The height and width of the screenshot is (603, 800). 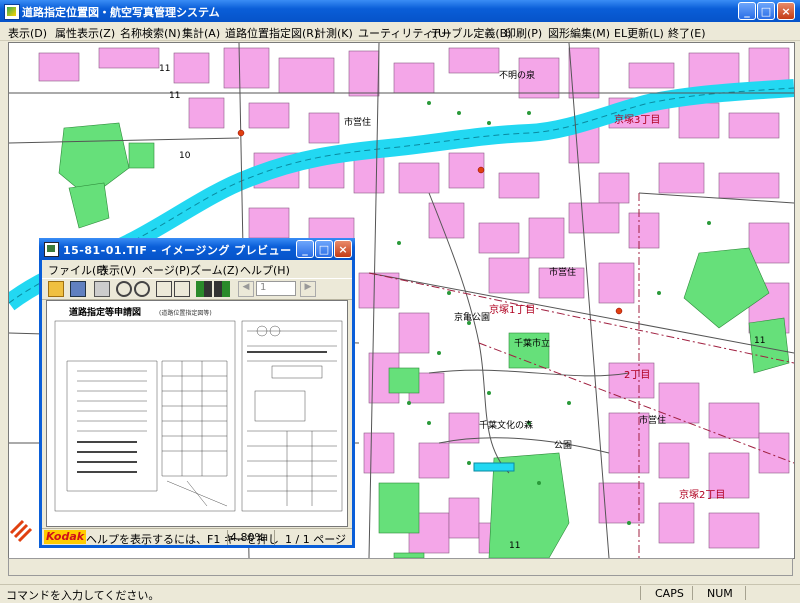 What do you see at coordinates (27, 33) in the screenshot?
I see `menu-display: 表示(D)` at bounding box center [27, 33].